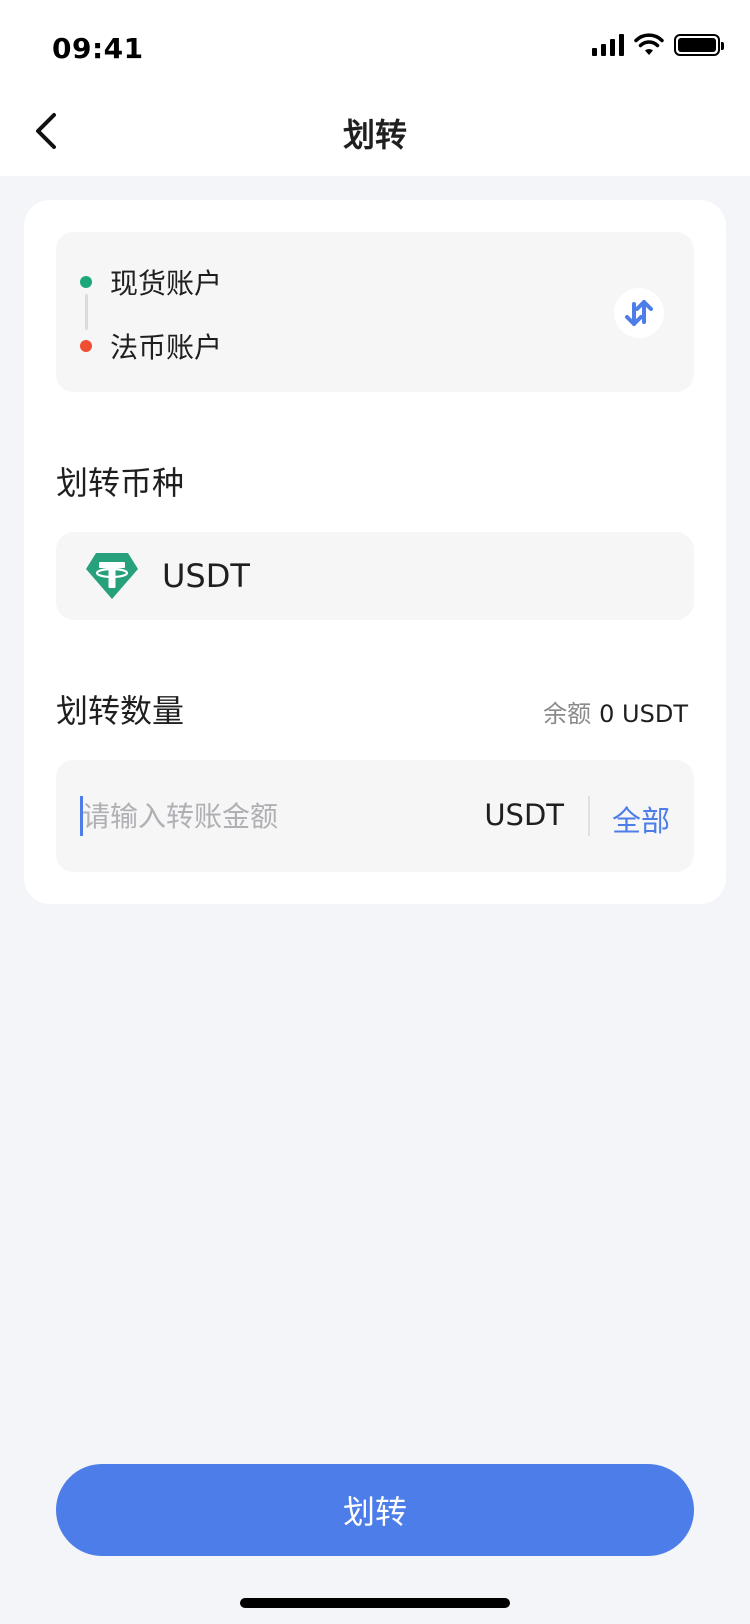  I want to click on to-account-dot, so click(86, 346).